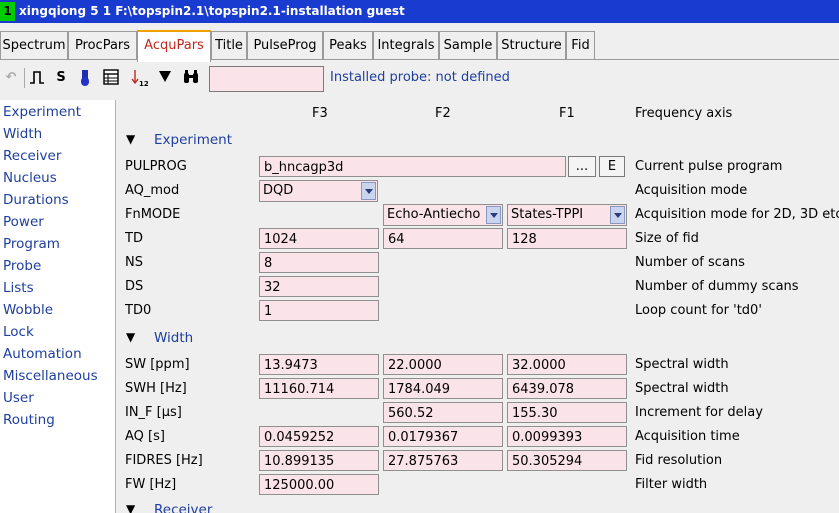 The width and height of the screenshot is (839, 513). Describe the element at coordinates (183, 507) in the screenshot. I see `section-receiver: Receiver` at that location.